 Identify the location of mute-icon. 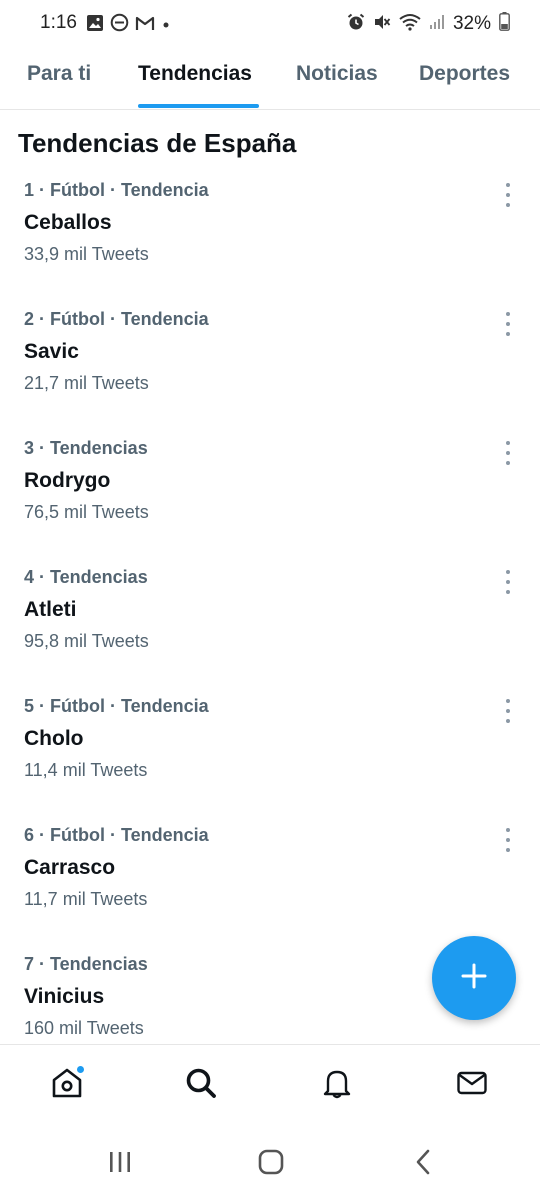
(382, 24).